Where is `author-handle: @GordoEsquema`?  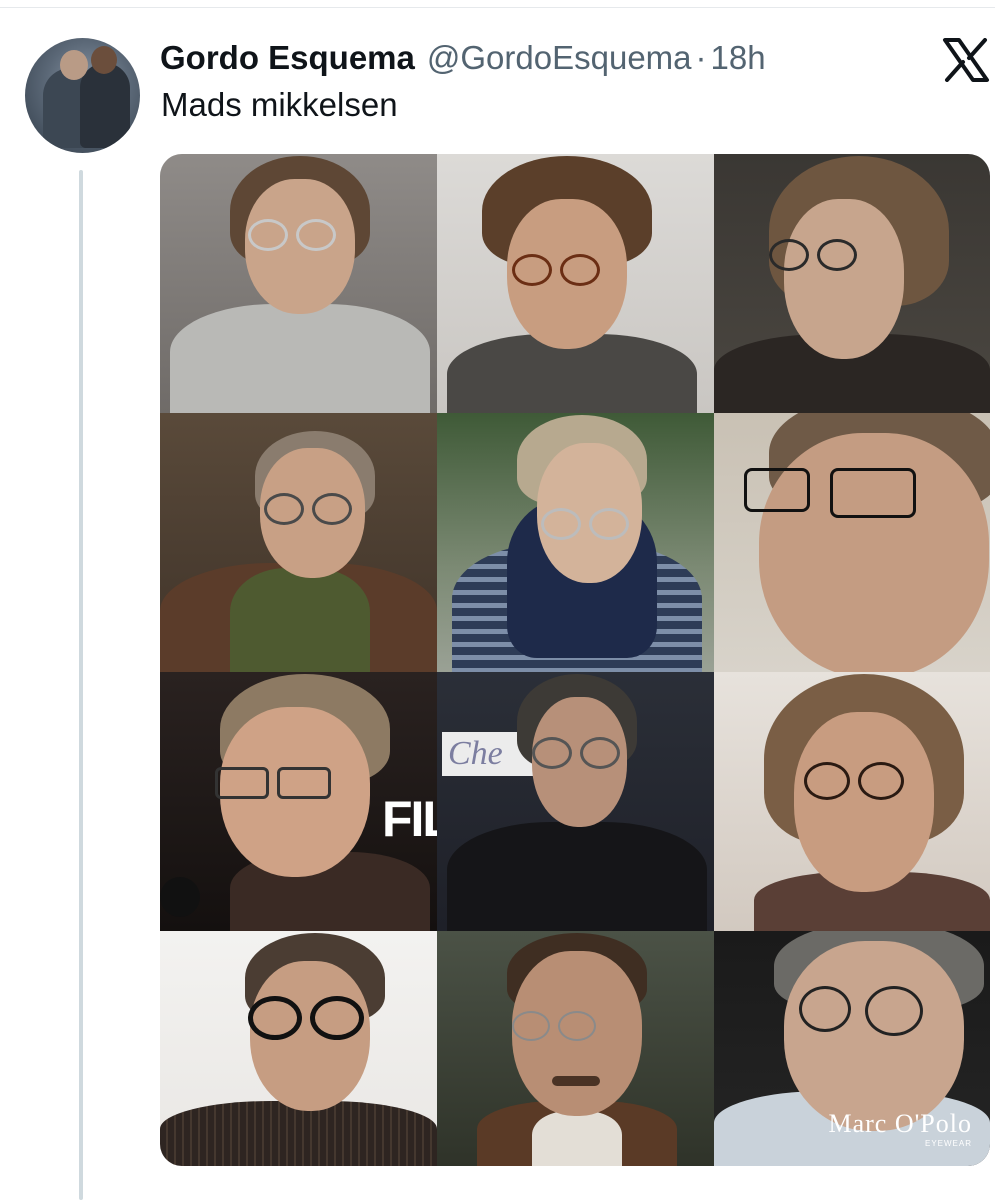 author-handle: @GordoEsquema is located at coordinates (559, 58).